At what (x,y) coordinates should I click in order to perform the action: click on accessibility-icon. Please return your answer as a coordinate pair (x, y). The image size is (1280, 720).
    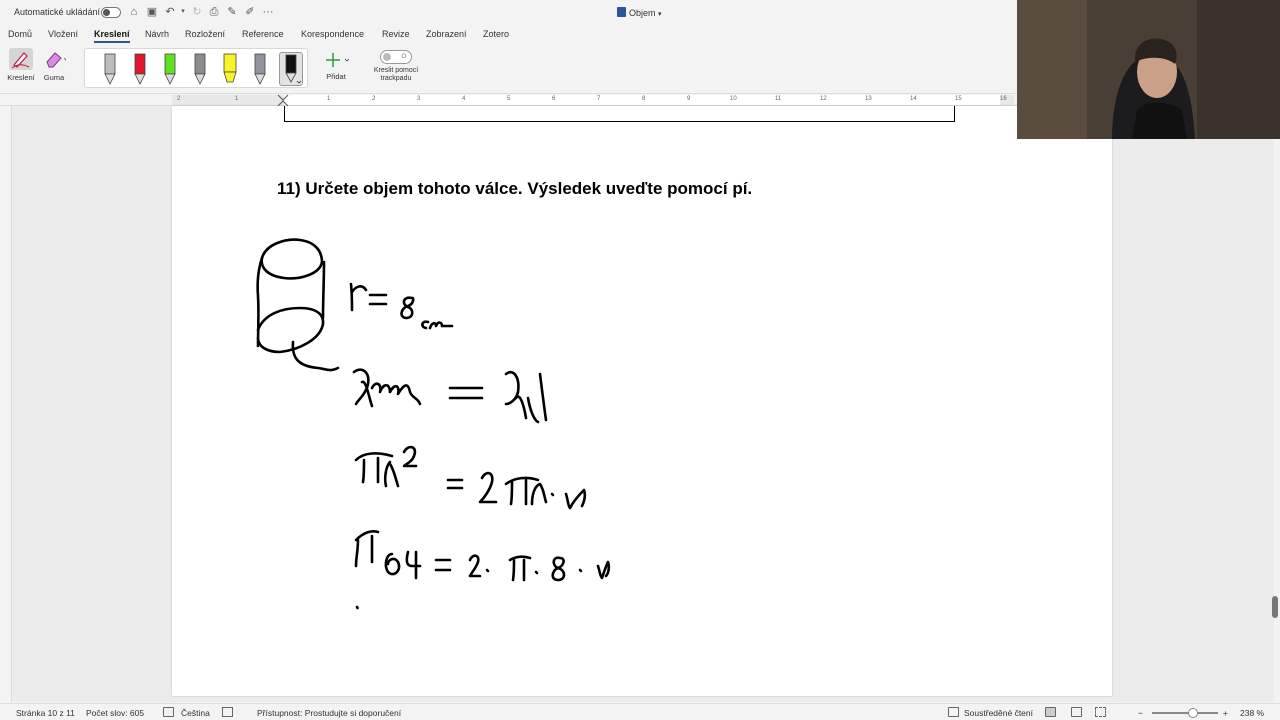
    Looking at the image, I should click on (227, 712).